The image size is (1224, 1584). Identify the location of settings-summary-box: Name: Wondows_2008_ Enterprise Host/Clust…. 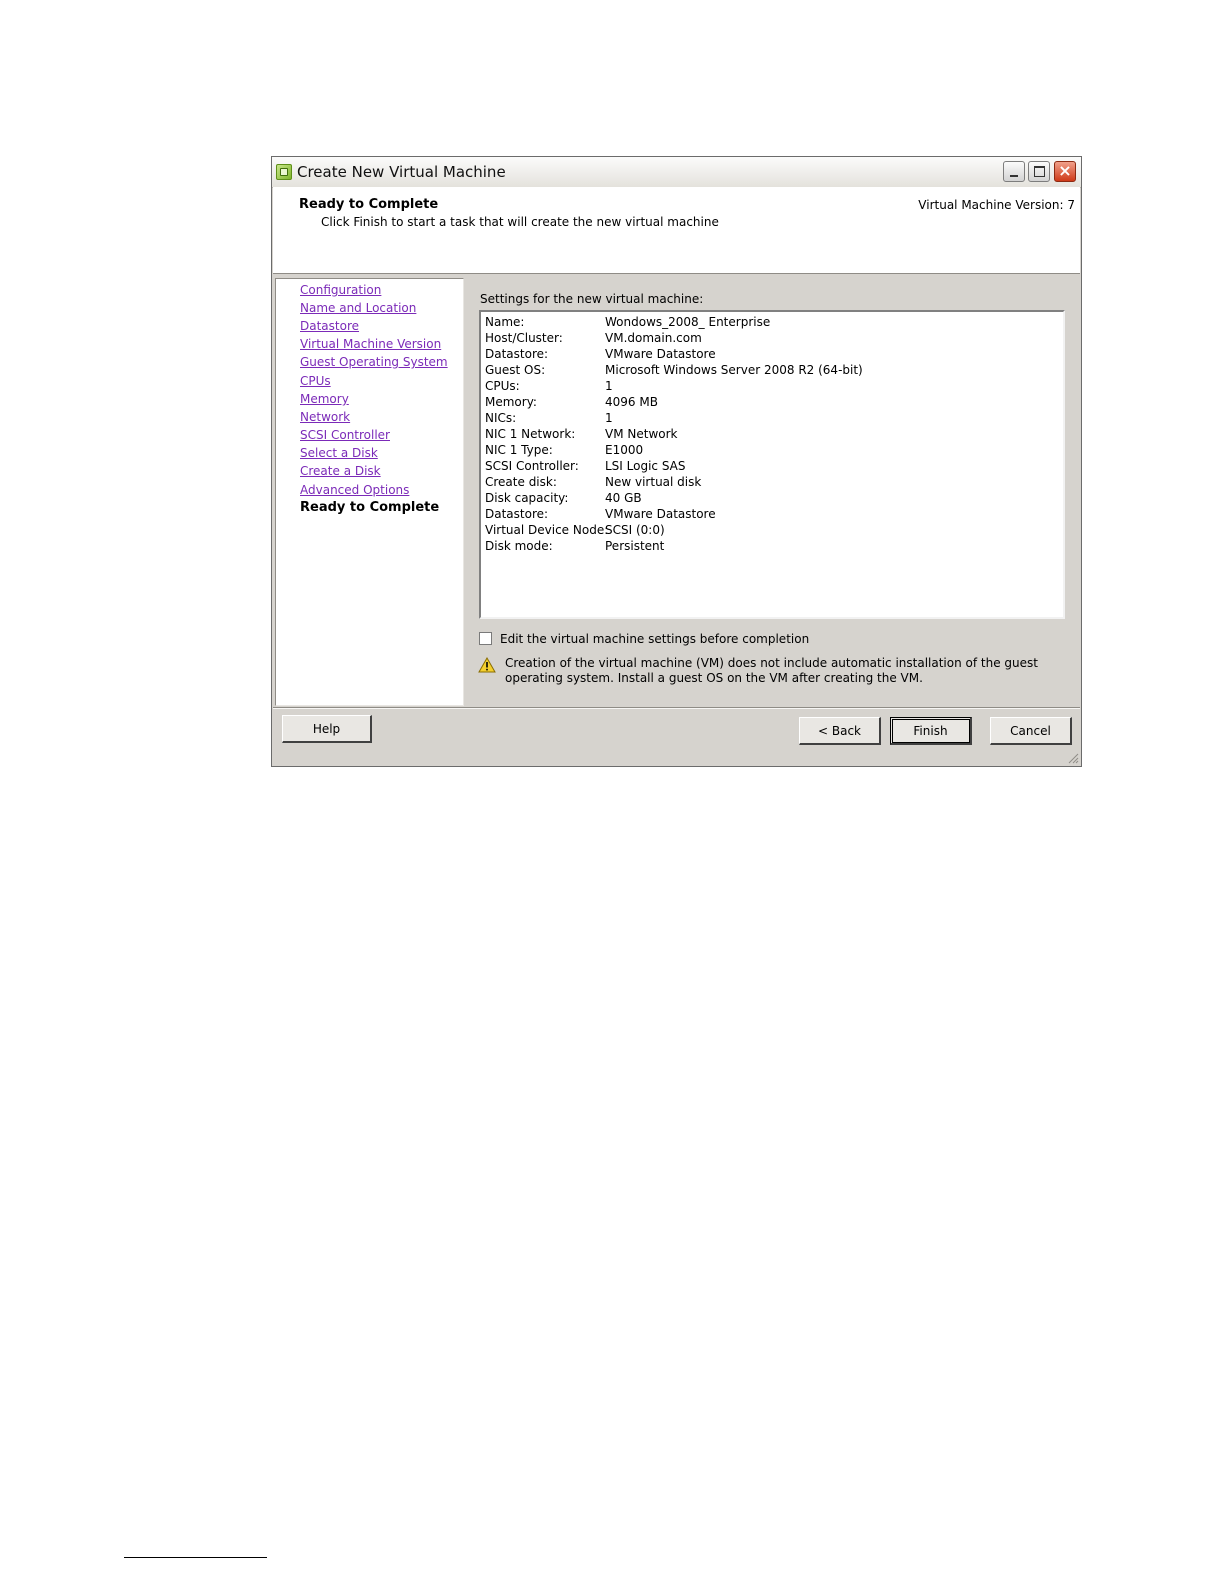
(772, 464).